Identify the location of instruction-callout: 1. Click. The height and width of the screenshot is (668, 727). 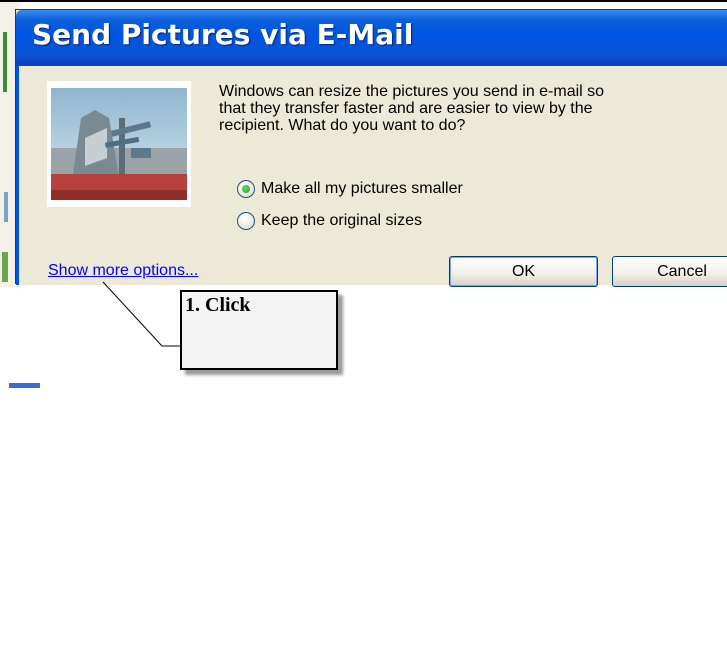
(259, 330).